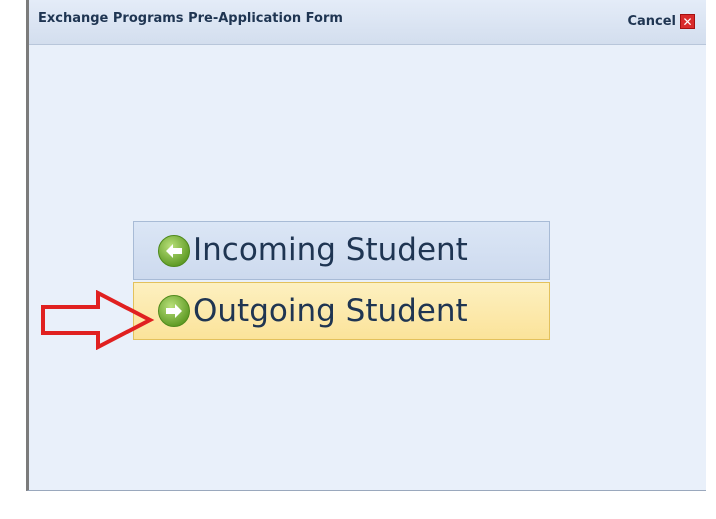  What do you see at coordinates (330, 310) in the screenshot?
I see `outgoing-student-label: Outgoing Student` at bounding box center [330, 310].